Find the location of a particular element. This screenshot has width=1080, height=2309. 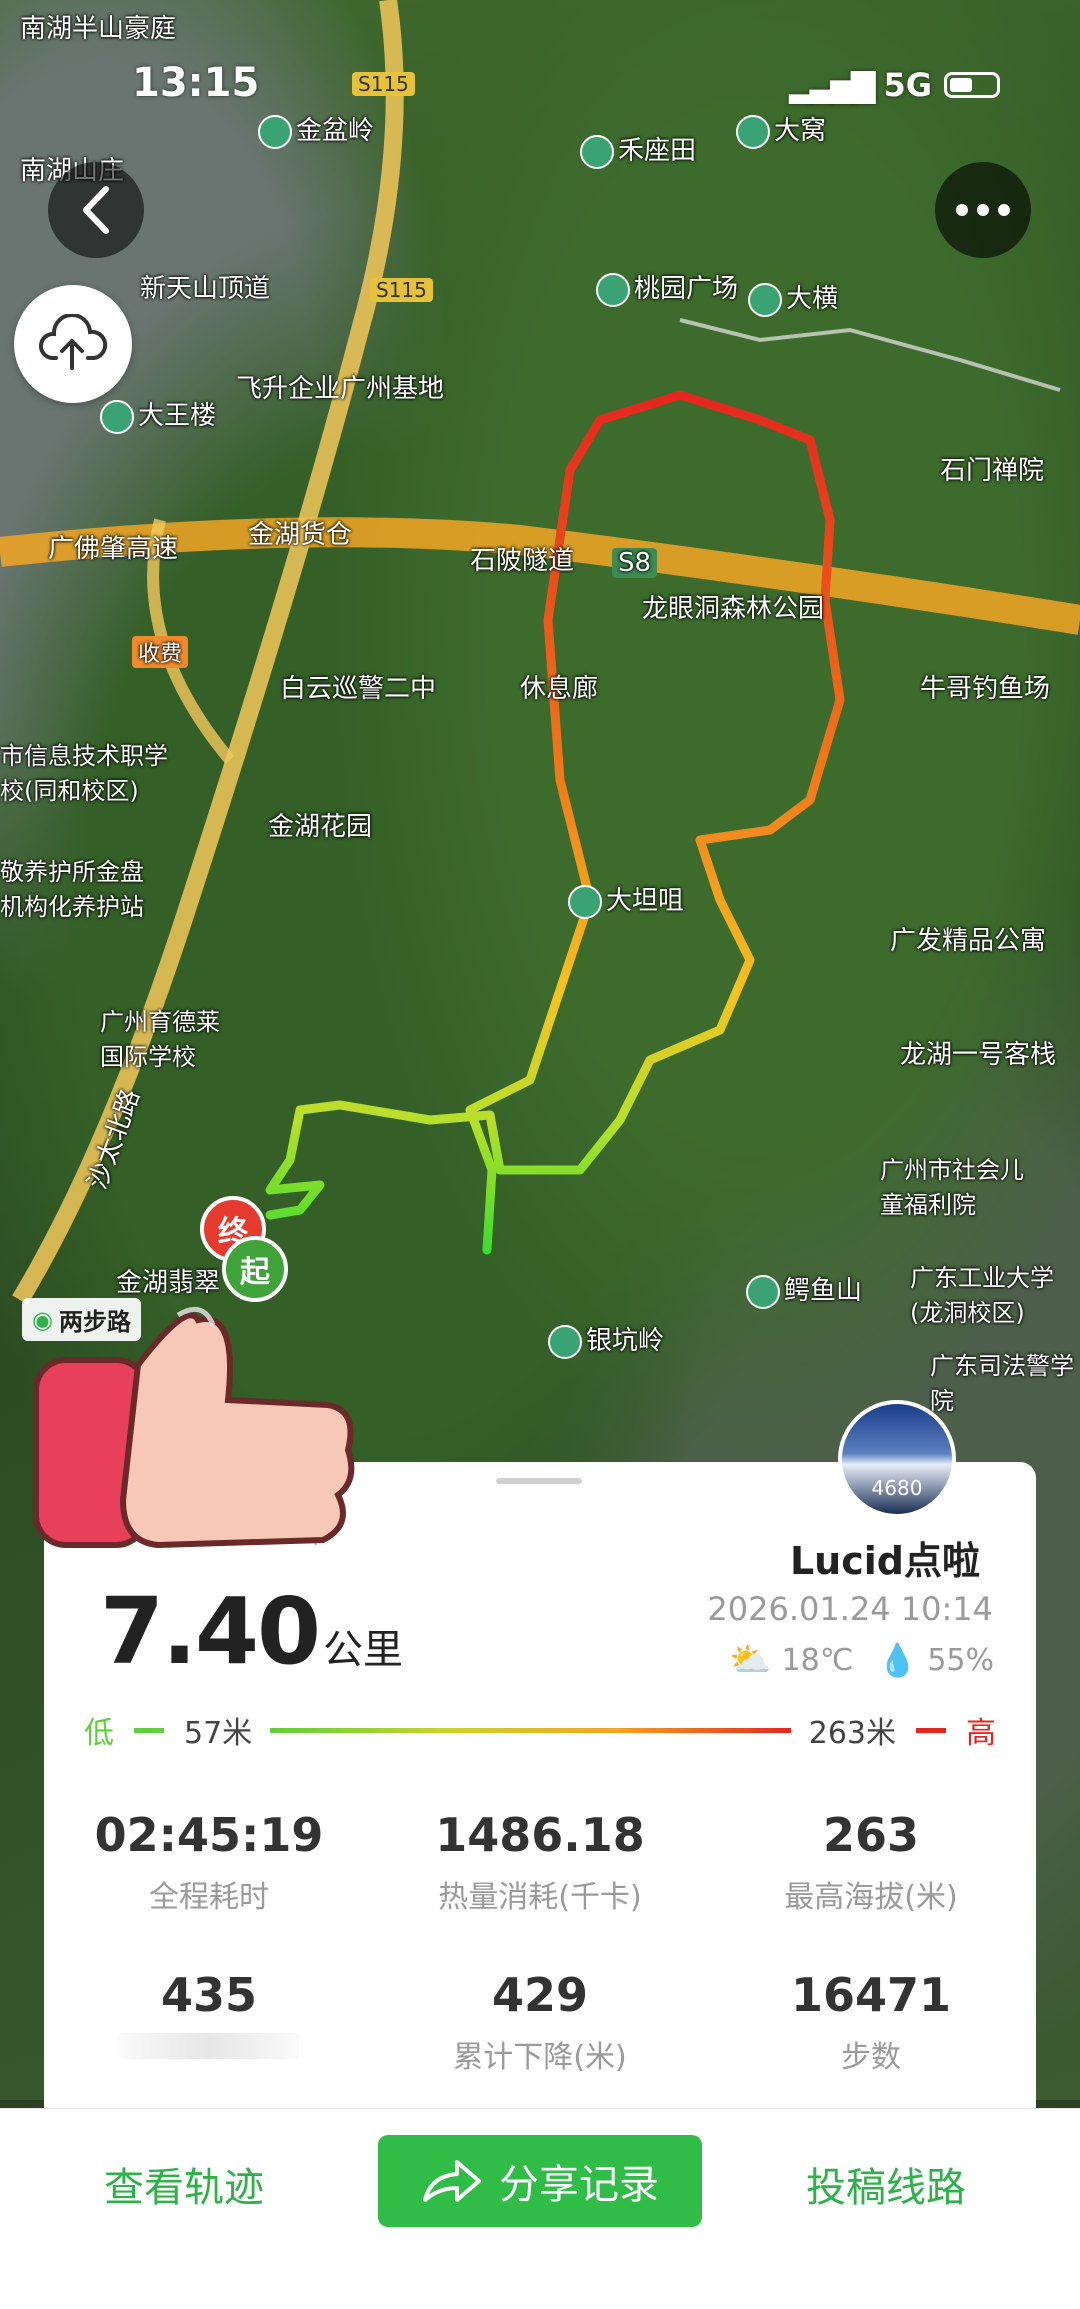

poi-label: 大窝 is located at coordinates (781, 129).